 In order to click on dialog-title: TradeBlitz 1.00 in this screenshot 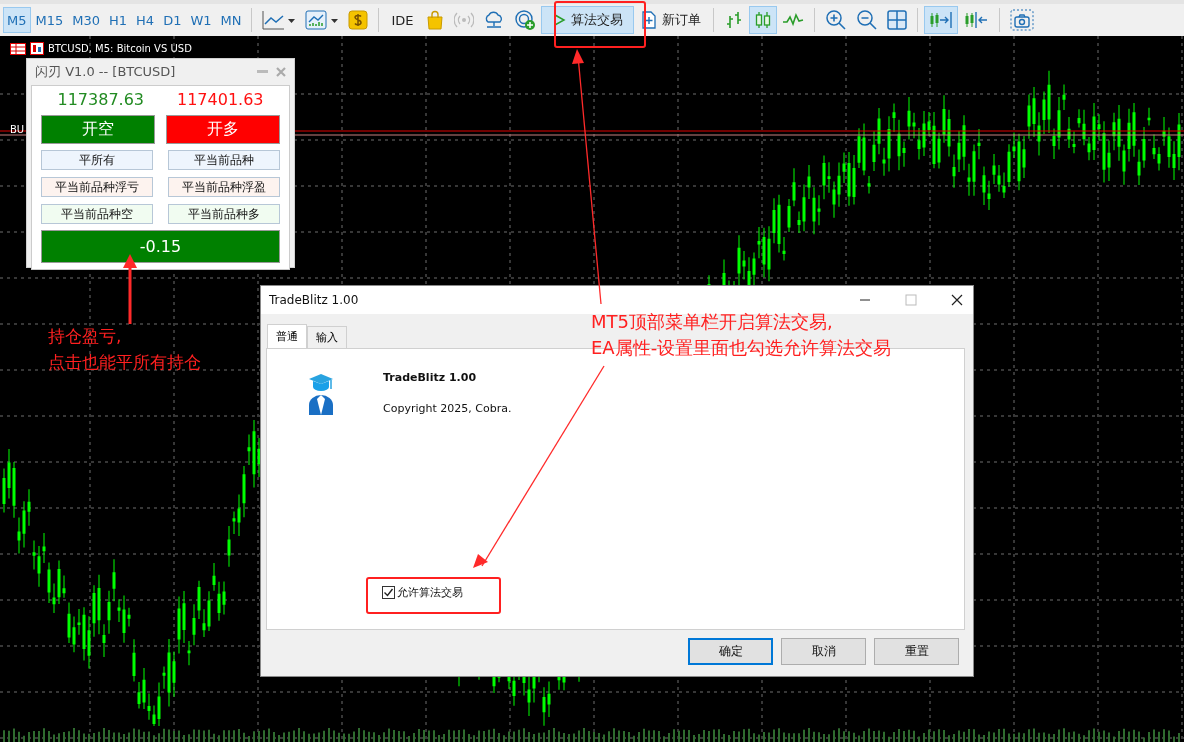, I will do `click(314, 300)`.